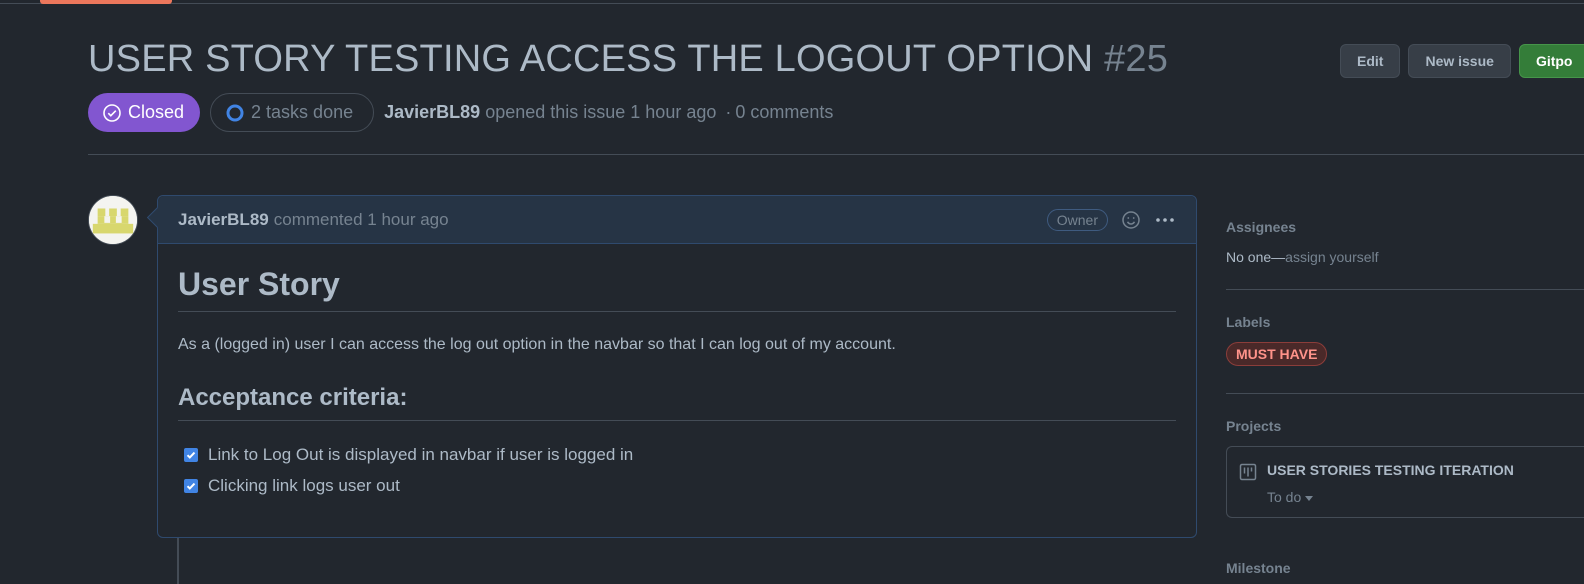 The width and height of the screenshot is (1584, 584). What do you see at coordinates (1405, 257) in the screenshot?
I see `assignees-value: No one—assign yourself` at bounding box center [1405, 257].